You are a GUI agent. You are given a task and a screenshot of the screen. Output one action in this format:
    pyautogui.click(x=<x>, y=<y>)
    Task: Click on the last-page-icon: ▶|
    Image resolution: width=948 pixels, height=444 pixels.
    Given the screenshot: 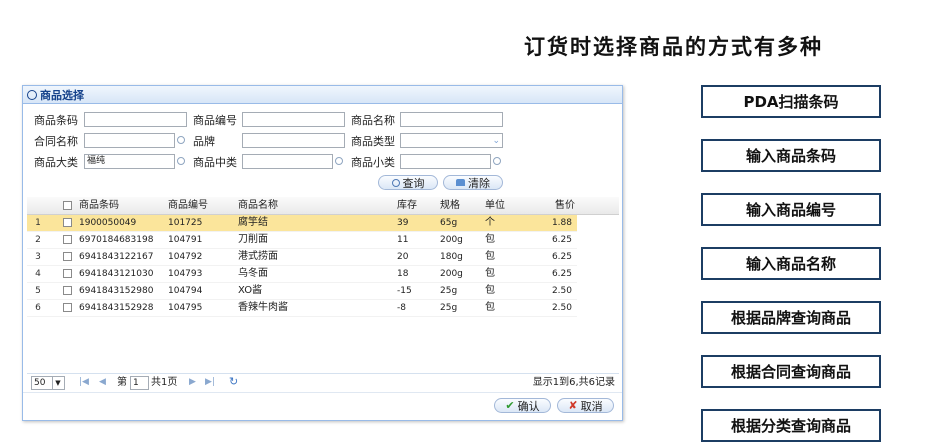 What is the action you would take?
    pyautogui.click(x=210, y=382)
    